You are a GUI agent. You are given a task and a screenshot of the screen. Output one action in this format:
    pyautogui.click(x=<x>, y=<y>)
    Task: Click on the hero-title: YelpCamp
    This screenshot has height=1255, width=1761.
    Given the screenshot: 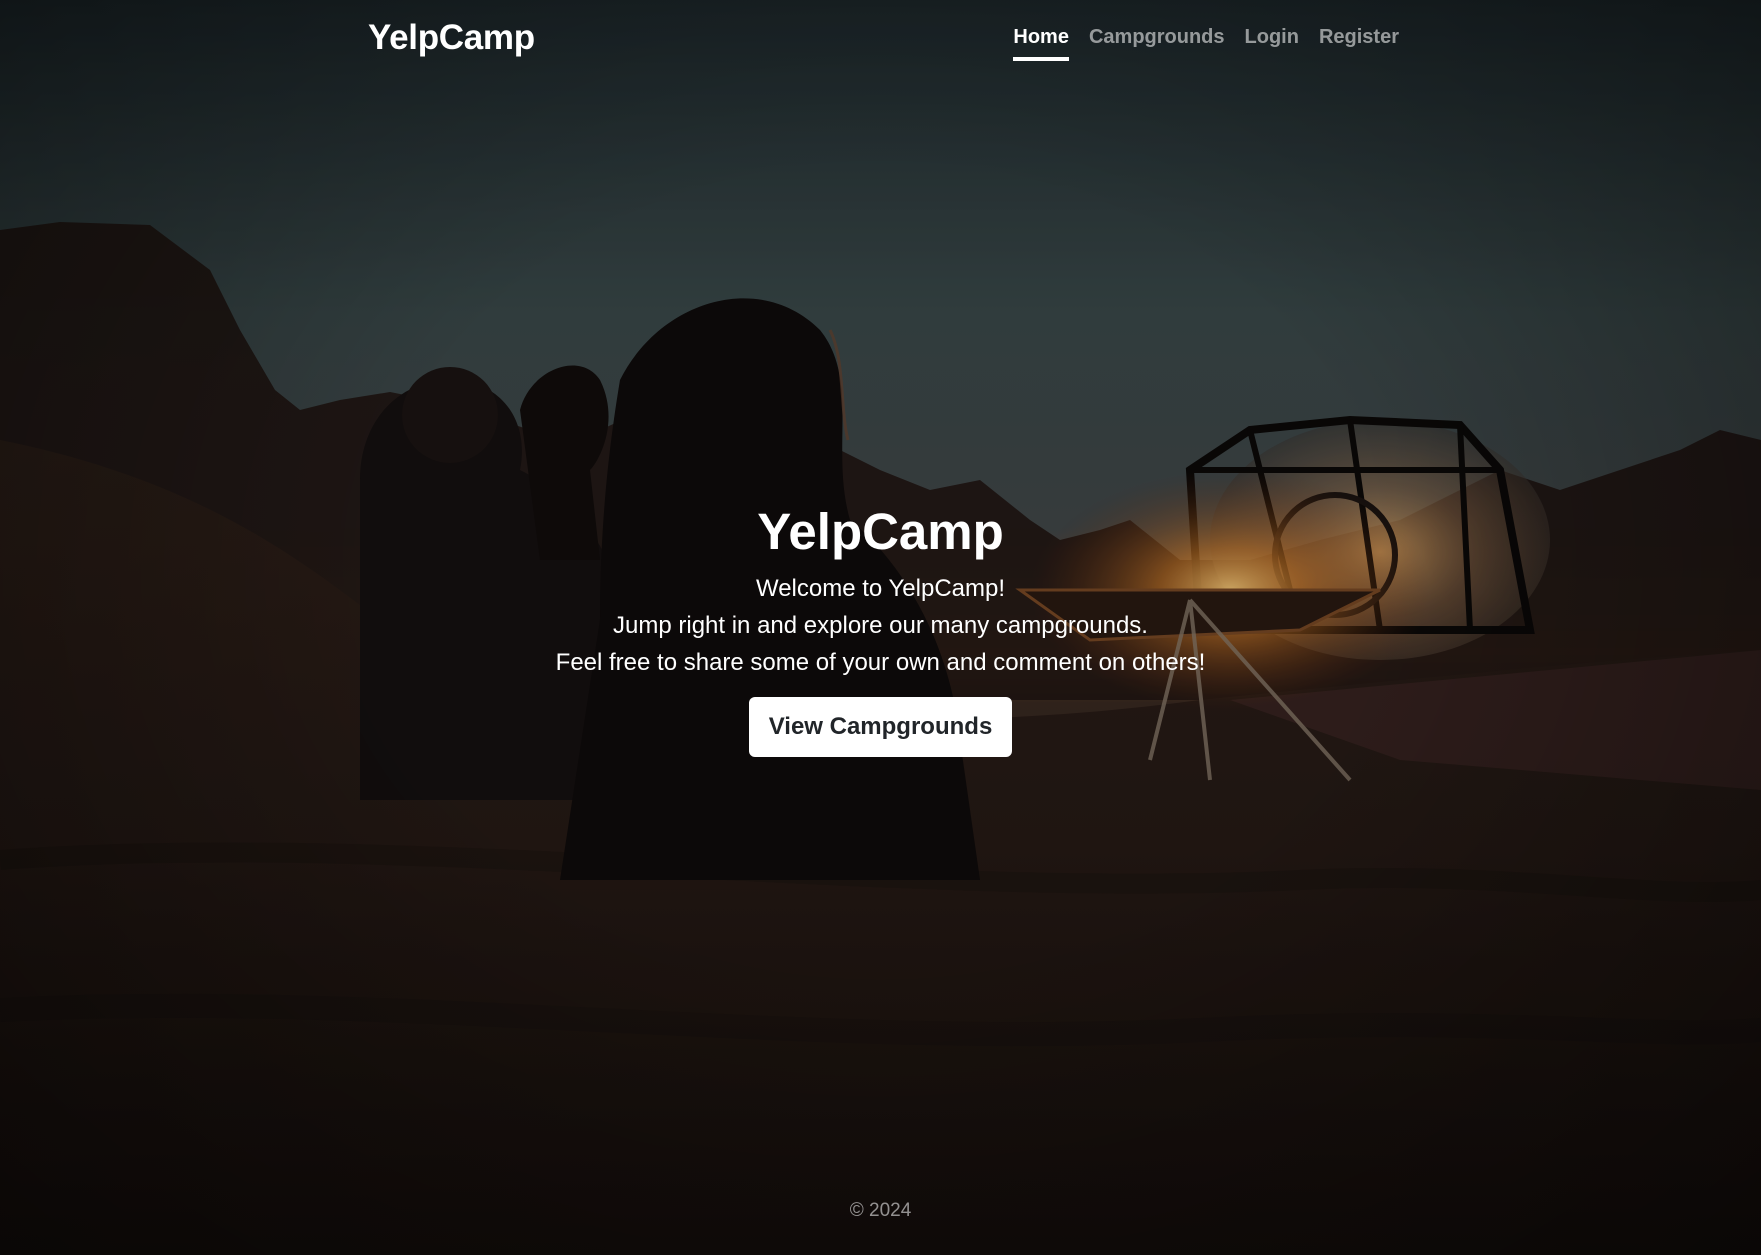 What is the action you would take?
    pyautogui.click(x=880, y=531)
    